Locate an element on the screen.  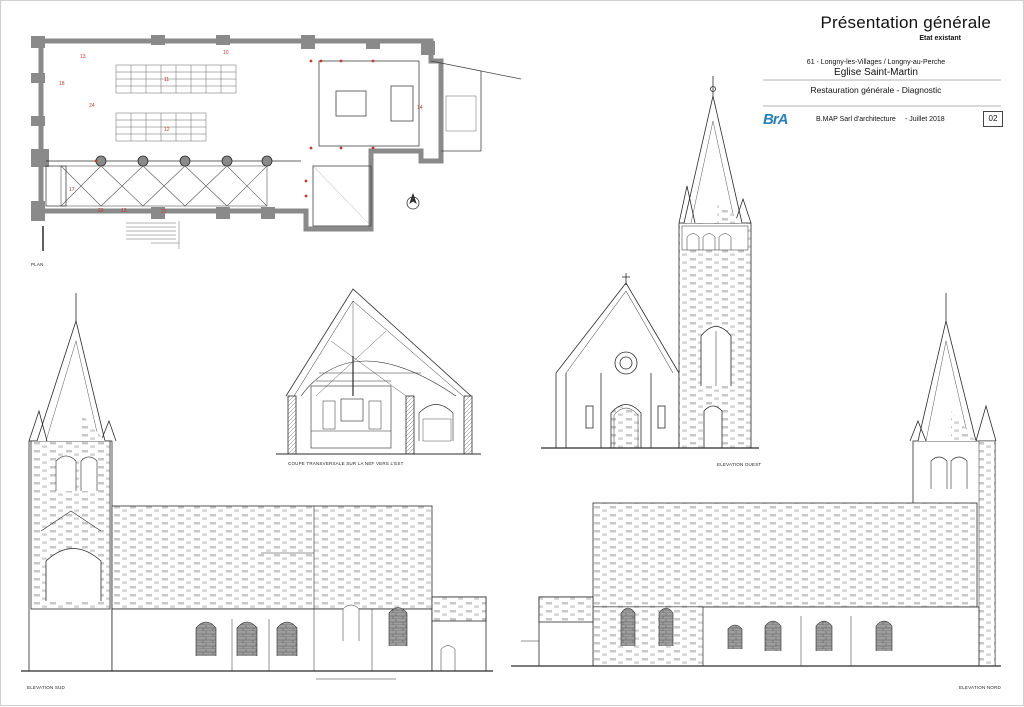
room-number: 11 is located at coordinates (166, 80).